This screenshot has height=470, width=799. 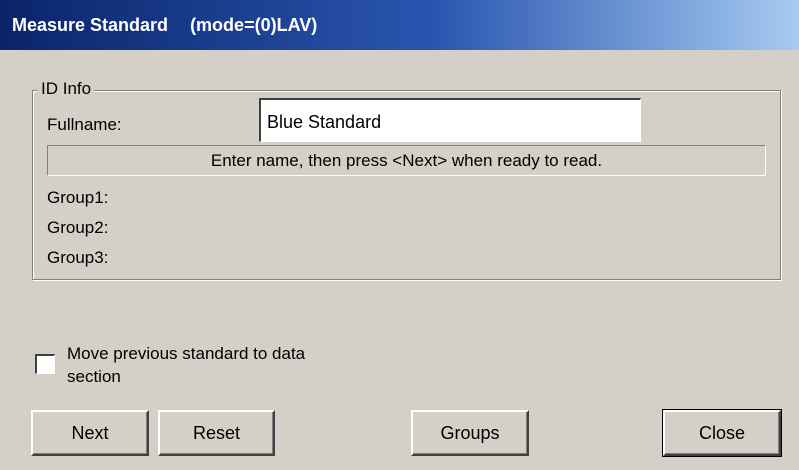 What do you see at coordinates (90, 433) in the screenshot?
I see `next-button: Next` at bounding box center [90, 433].